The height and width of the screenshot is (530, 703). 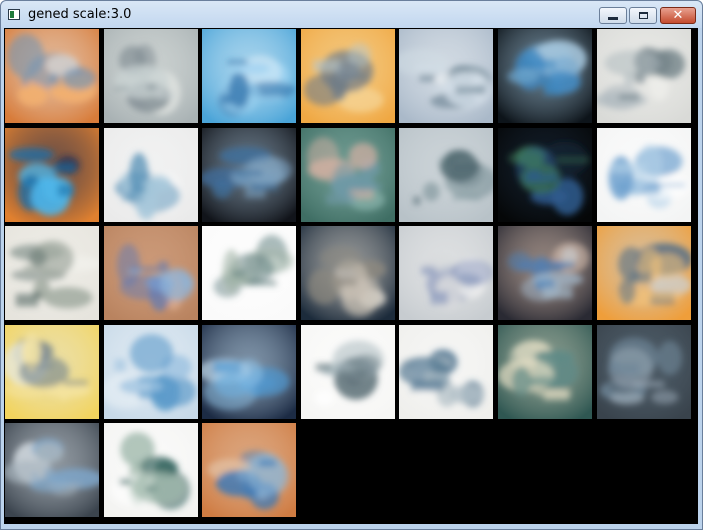 I want to click on app-window-icon, so click(x=14, y=14).